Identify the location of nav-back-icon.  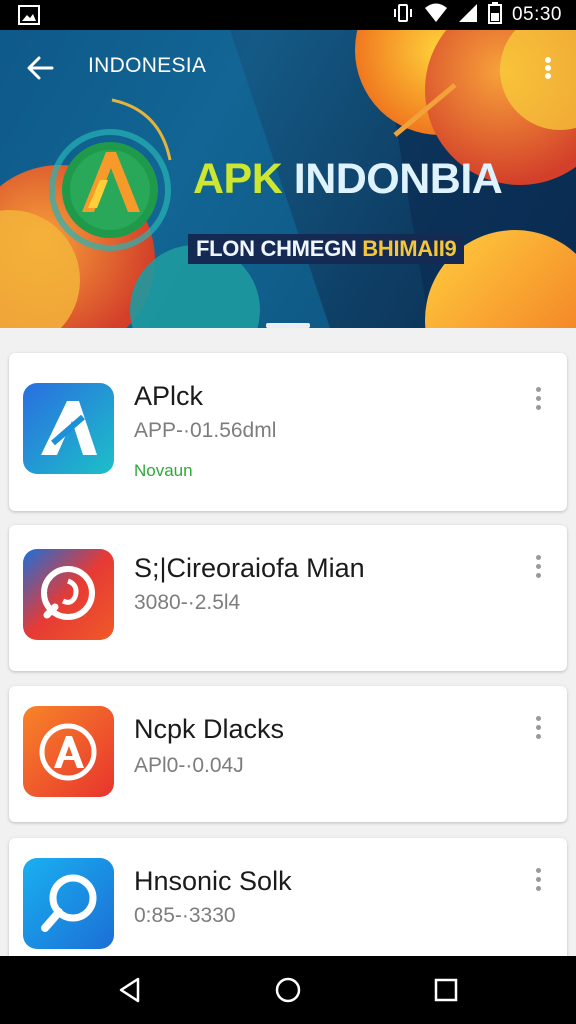
(130, 990).